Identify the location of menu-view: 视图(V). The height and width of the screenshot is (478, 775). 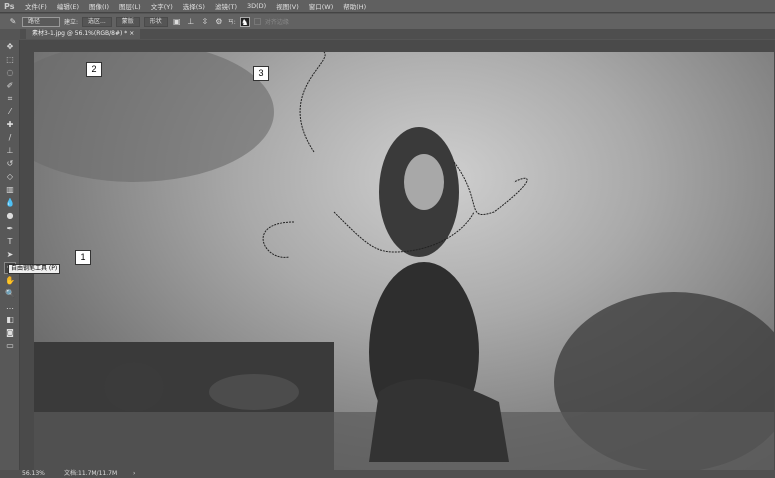
(287, 6).